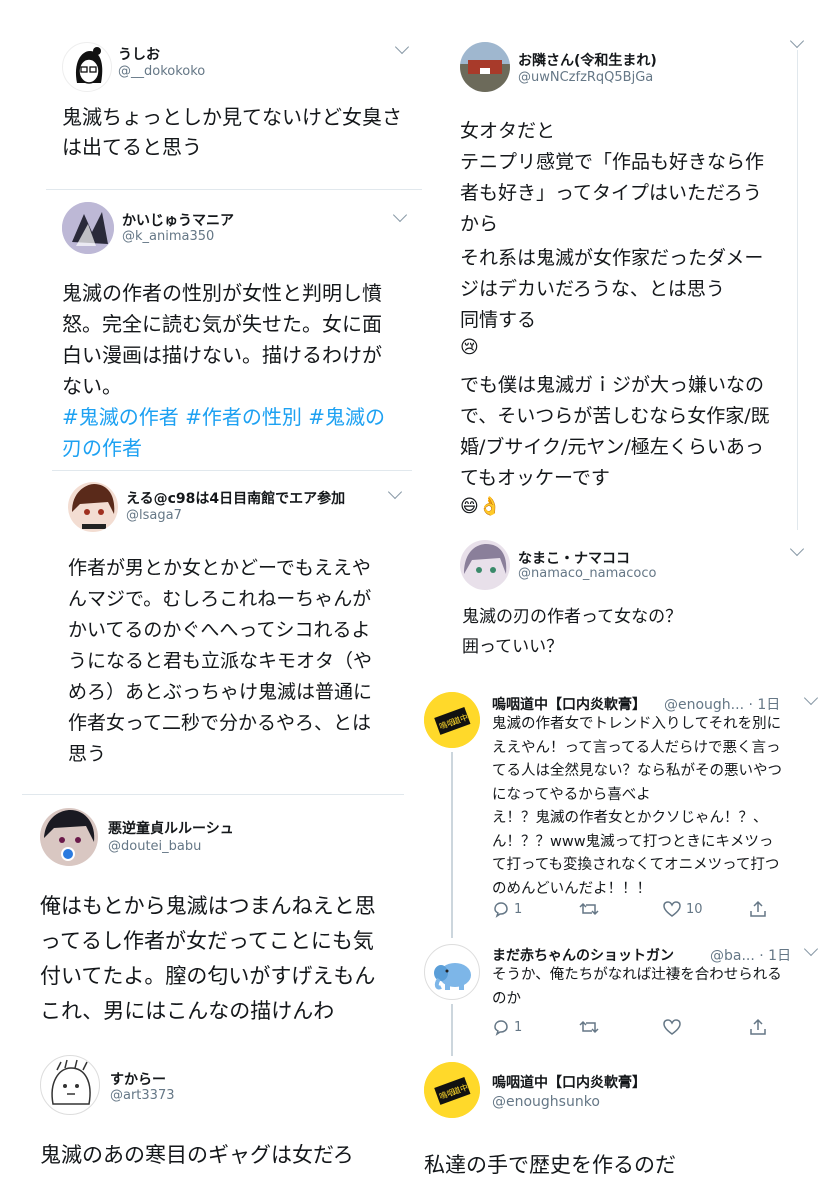 The image size is (836, 1200). Describe the element at coordinates (587, 60) in the screenshot. I see `display-name: お隣さん(令和生まれ)` at that location.